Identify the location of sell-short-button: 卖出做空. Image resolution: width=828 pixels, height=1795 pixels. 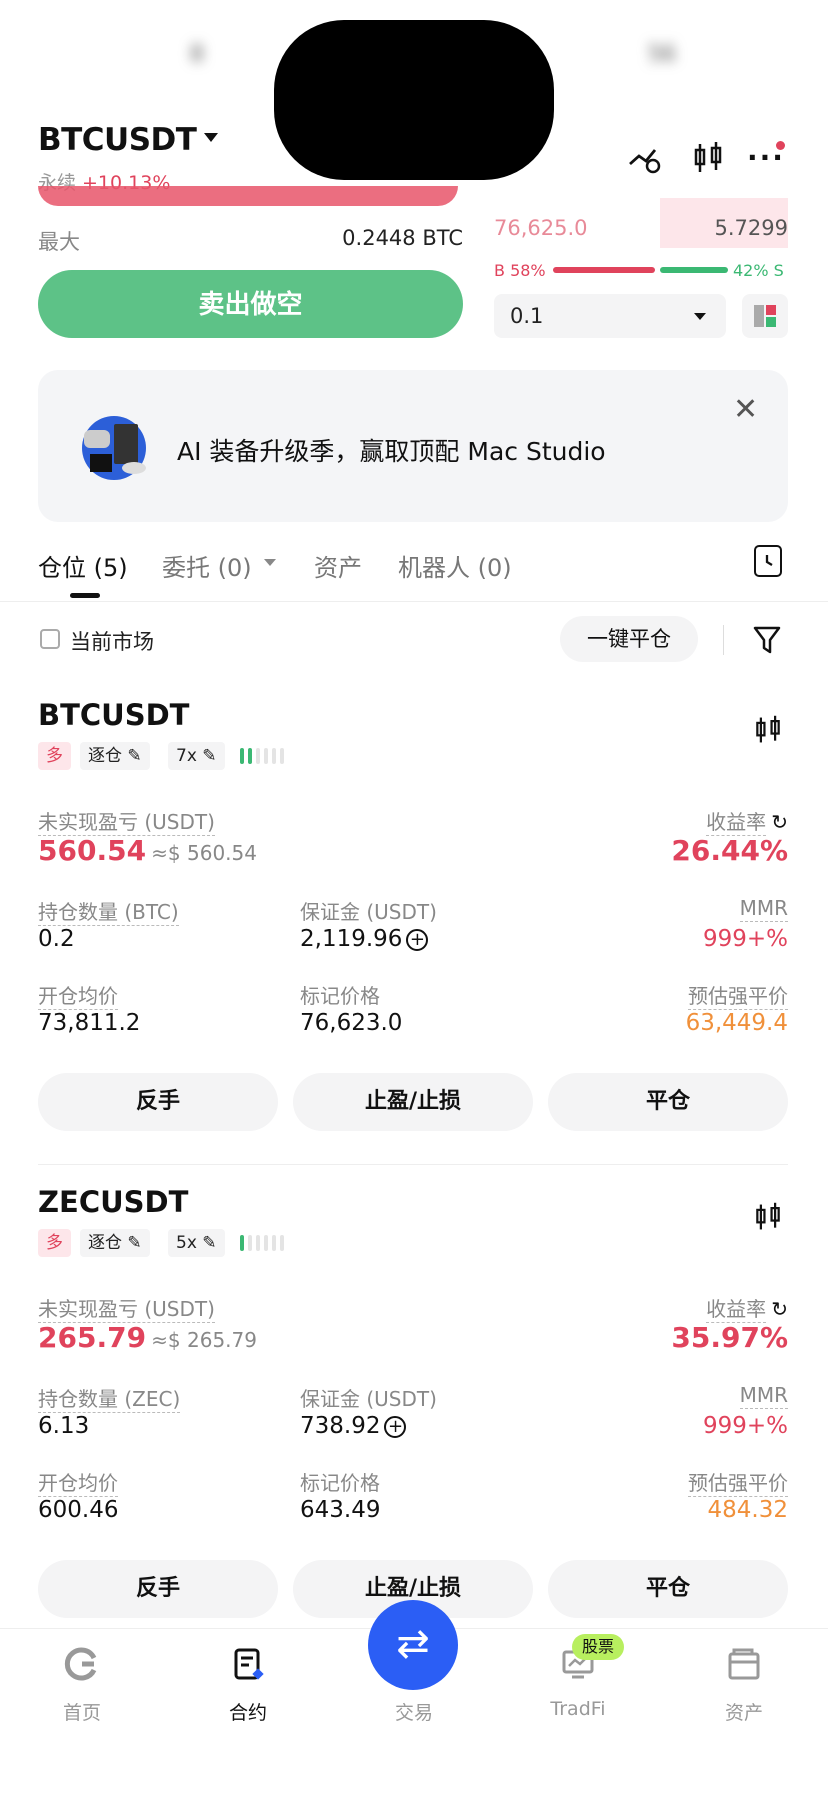
(250, 304).